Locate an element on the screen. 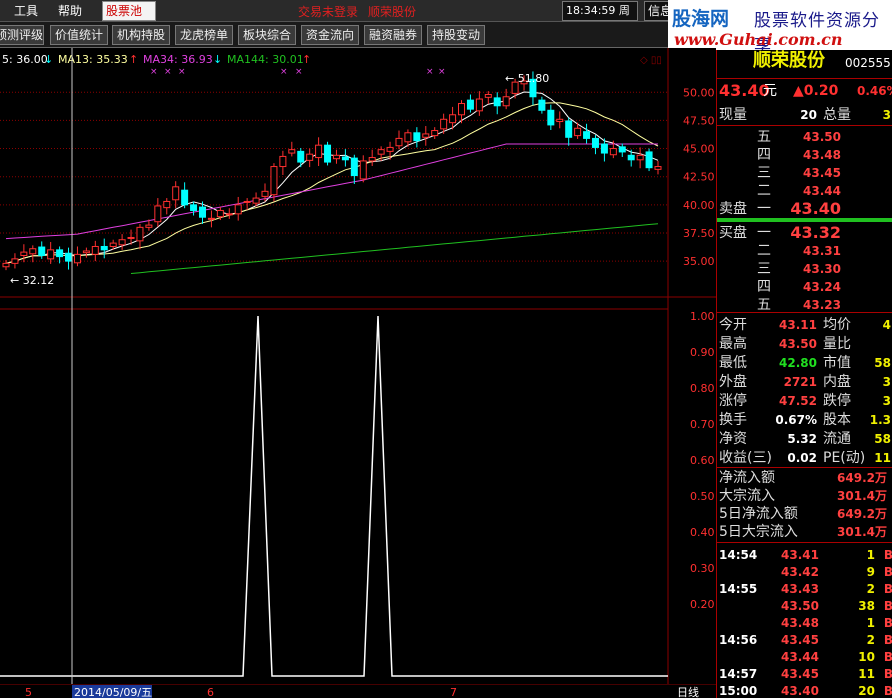  stat-row: 收益(三) 0.02 PE(动) 11 is located at coordinates (804, 458).